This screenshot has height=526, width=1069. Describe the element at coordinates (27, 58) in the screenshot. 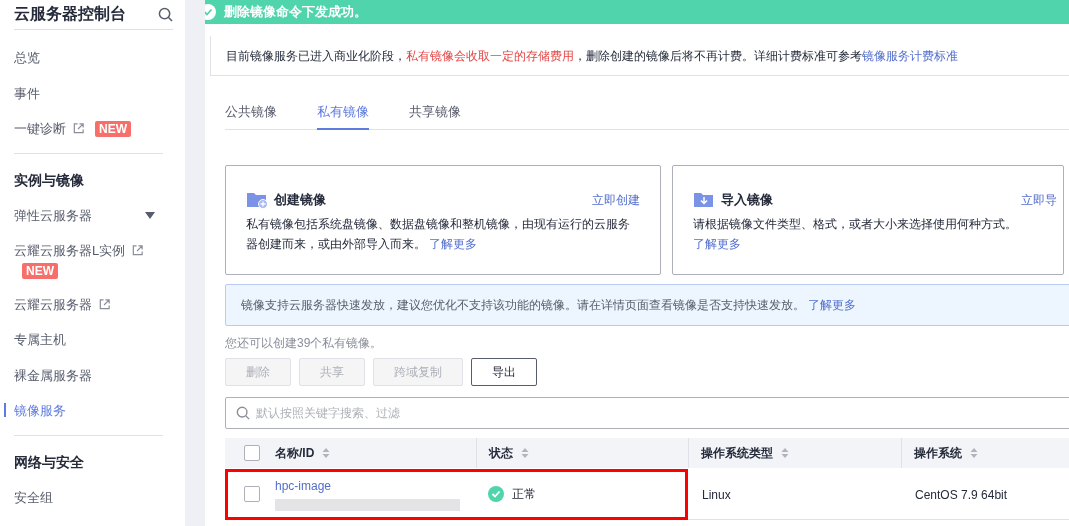

I see `nav-item: 总览` at that location.